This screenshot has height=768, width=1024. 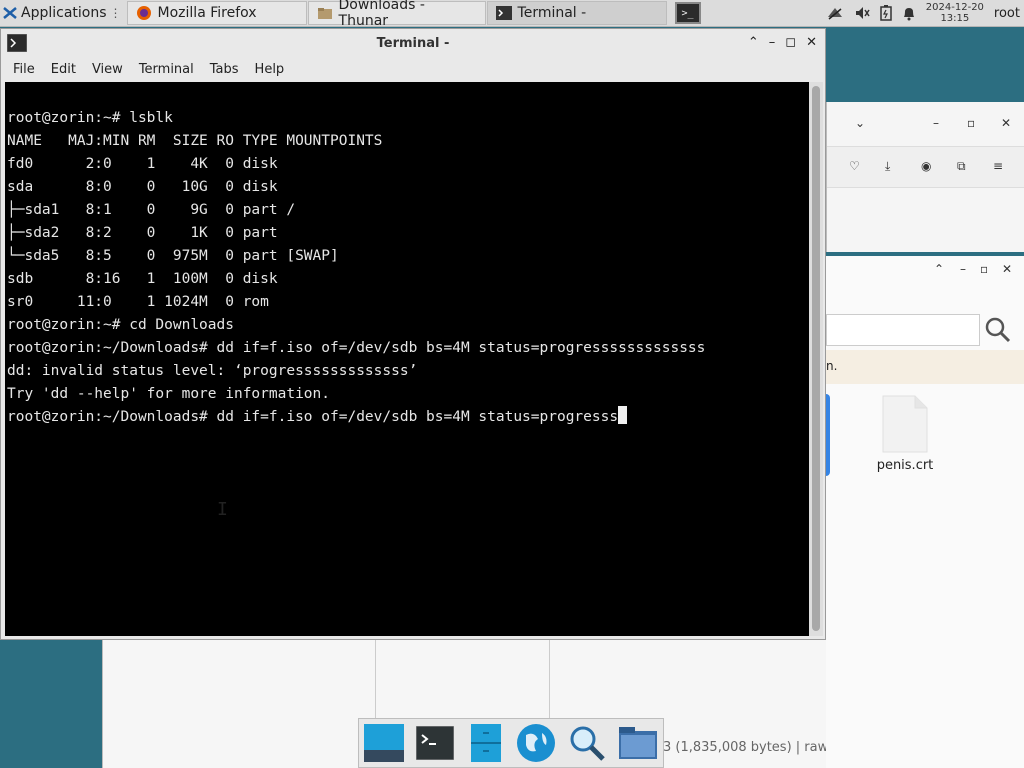 I want to click on terminal-line: root@zorin:~# lsblk, so click(x=90, y=118).